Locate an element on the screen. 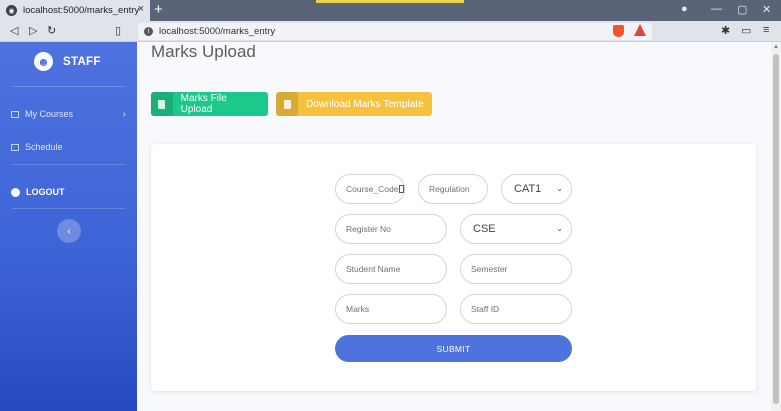 The width and height of the screenshot is (781, 411). url-text: localhost:5000/marks_entry is located at coordinates (217, 31).